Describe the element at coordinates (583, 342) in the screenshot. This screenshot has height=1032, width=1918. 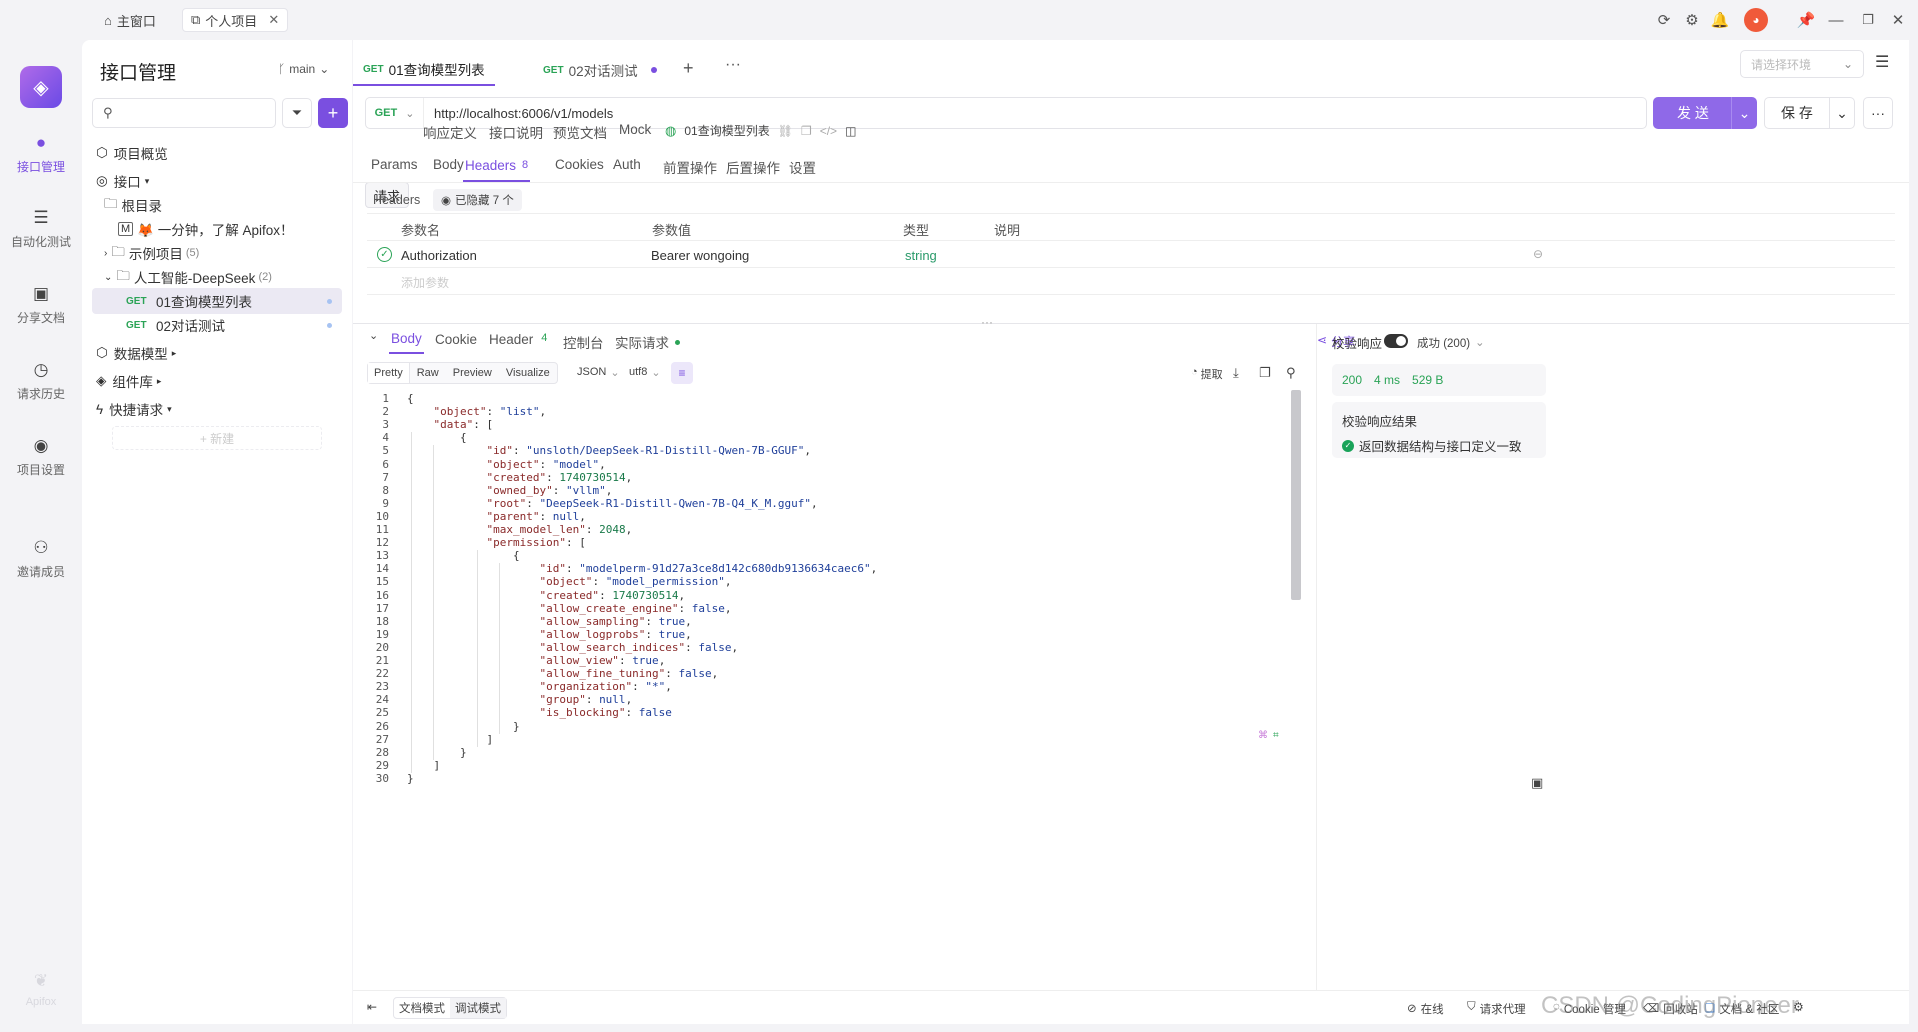
I see `resp-tab-console: 控制台` at that location.